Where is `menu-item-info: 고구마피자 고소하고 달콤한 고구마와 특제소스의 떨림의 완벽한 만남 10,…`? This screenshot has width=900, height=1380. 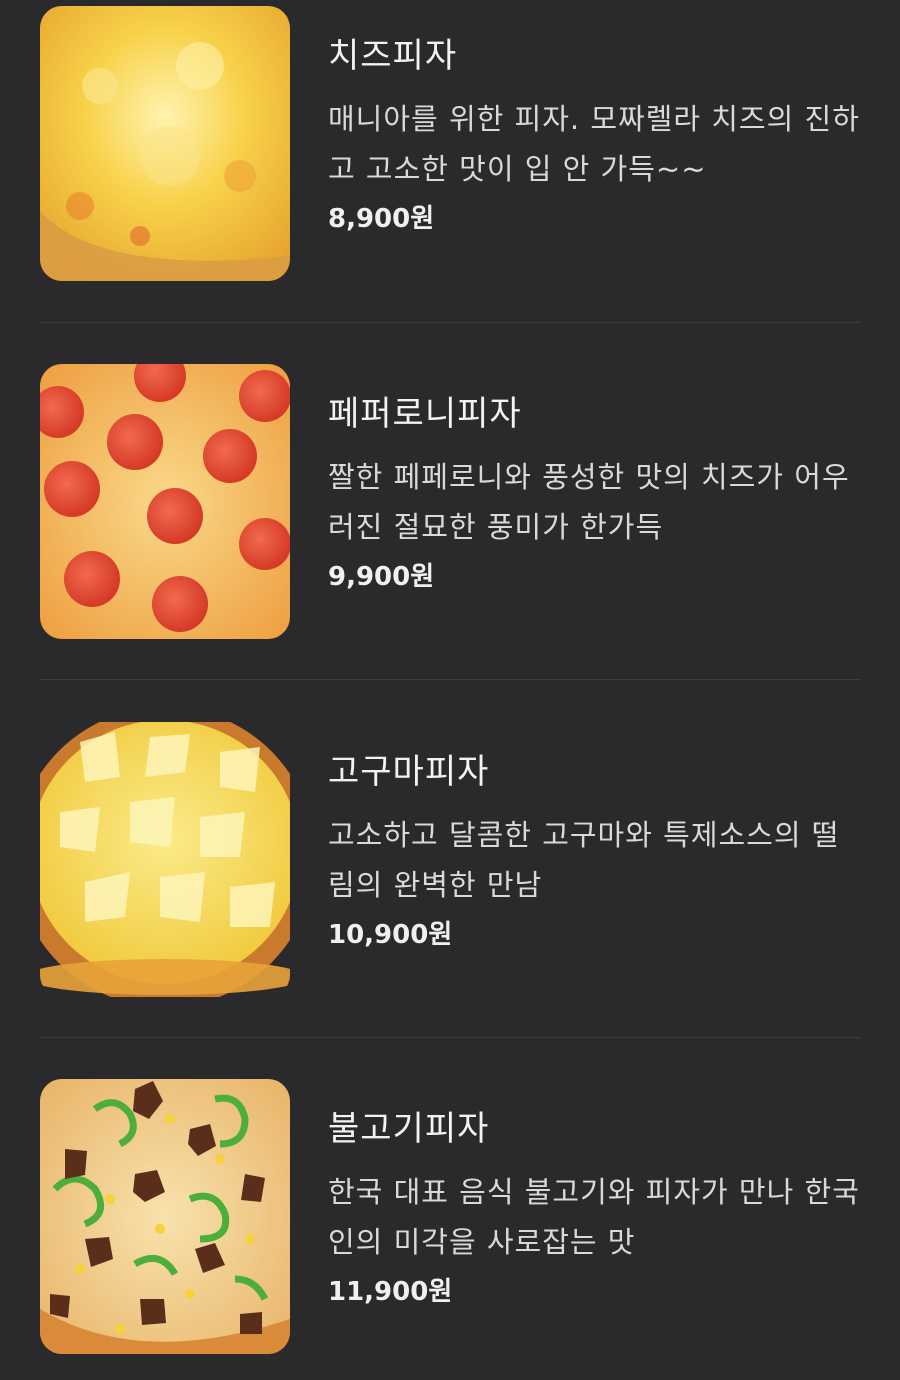
menu-item-info: 고구마피자 고소하고 달콤한 고구마와 특제소스의 떨림의 완벽한 만남 10,… is located at coordinates (594, 837).